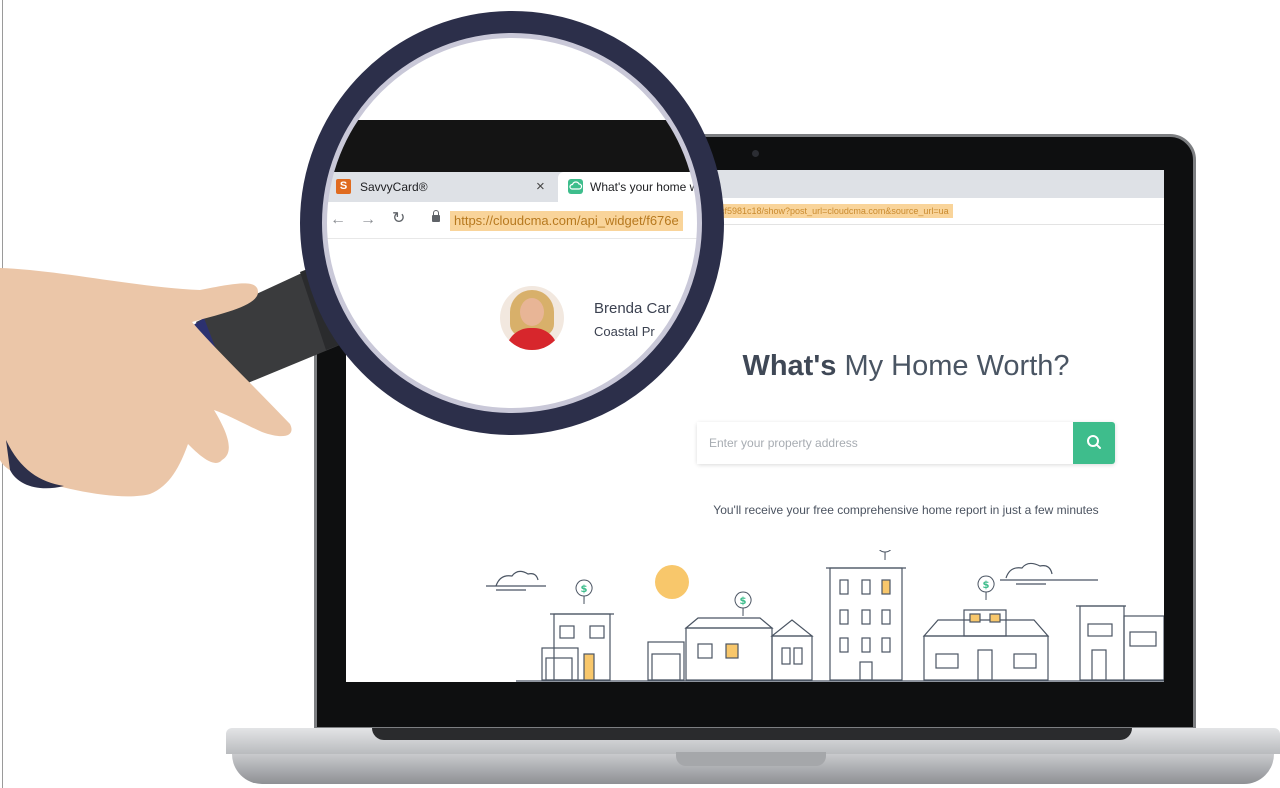 This screenshot has width=1280, height=788. What do you see at coordinates (885, 443) in the screenshot?
I see `property-address-input` at bounding box center [885, 443].